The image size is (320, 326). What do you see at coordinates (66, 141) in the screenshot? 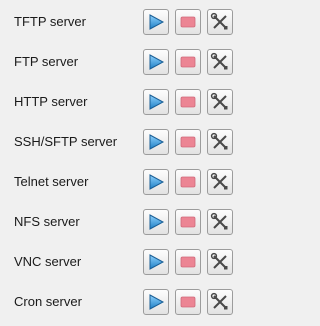
I see `service-label: SSH/SFTP server` at bounding box center [66, 141].